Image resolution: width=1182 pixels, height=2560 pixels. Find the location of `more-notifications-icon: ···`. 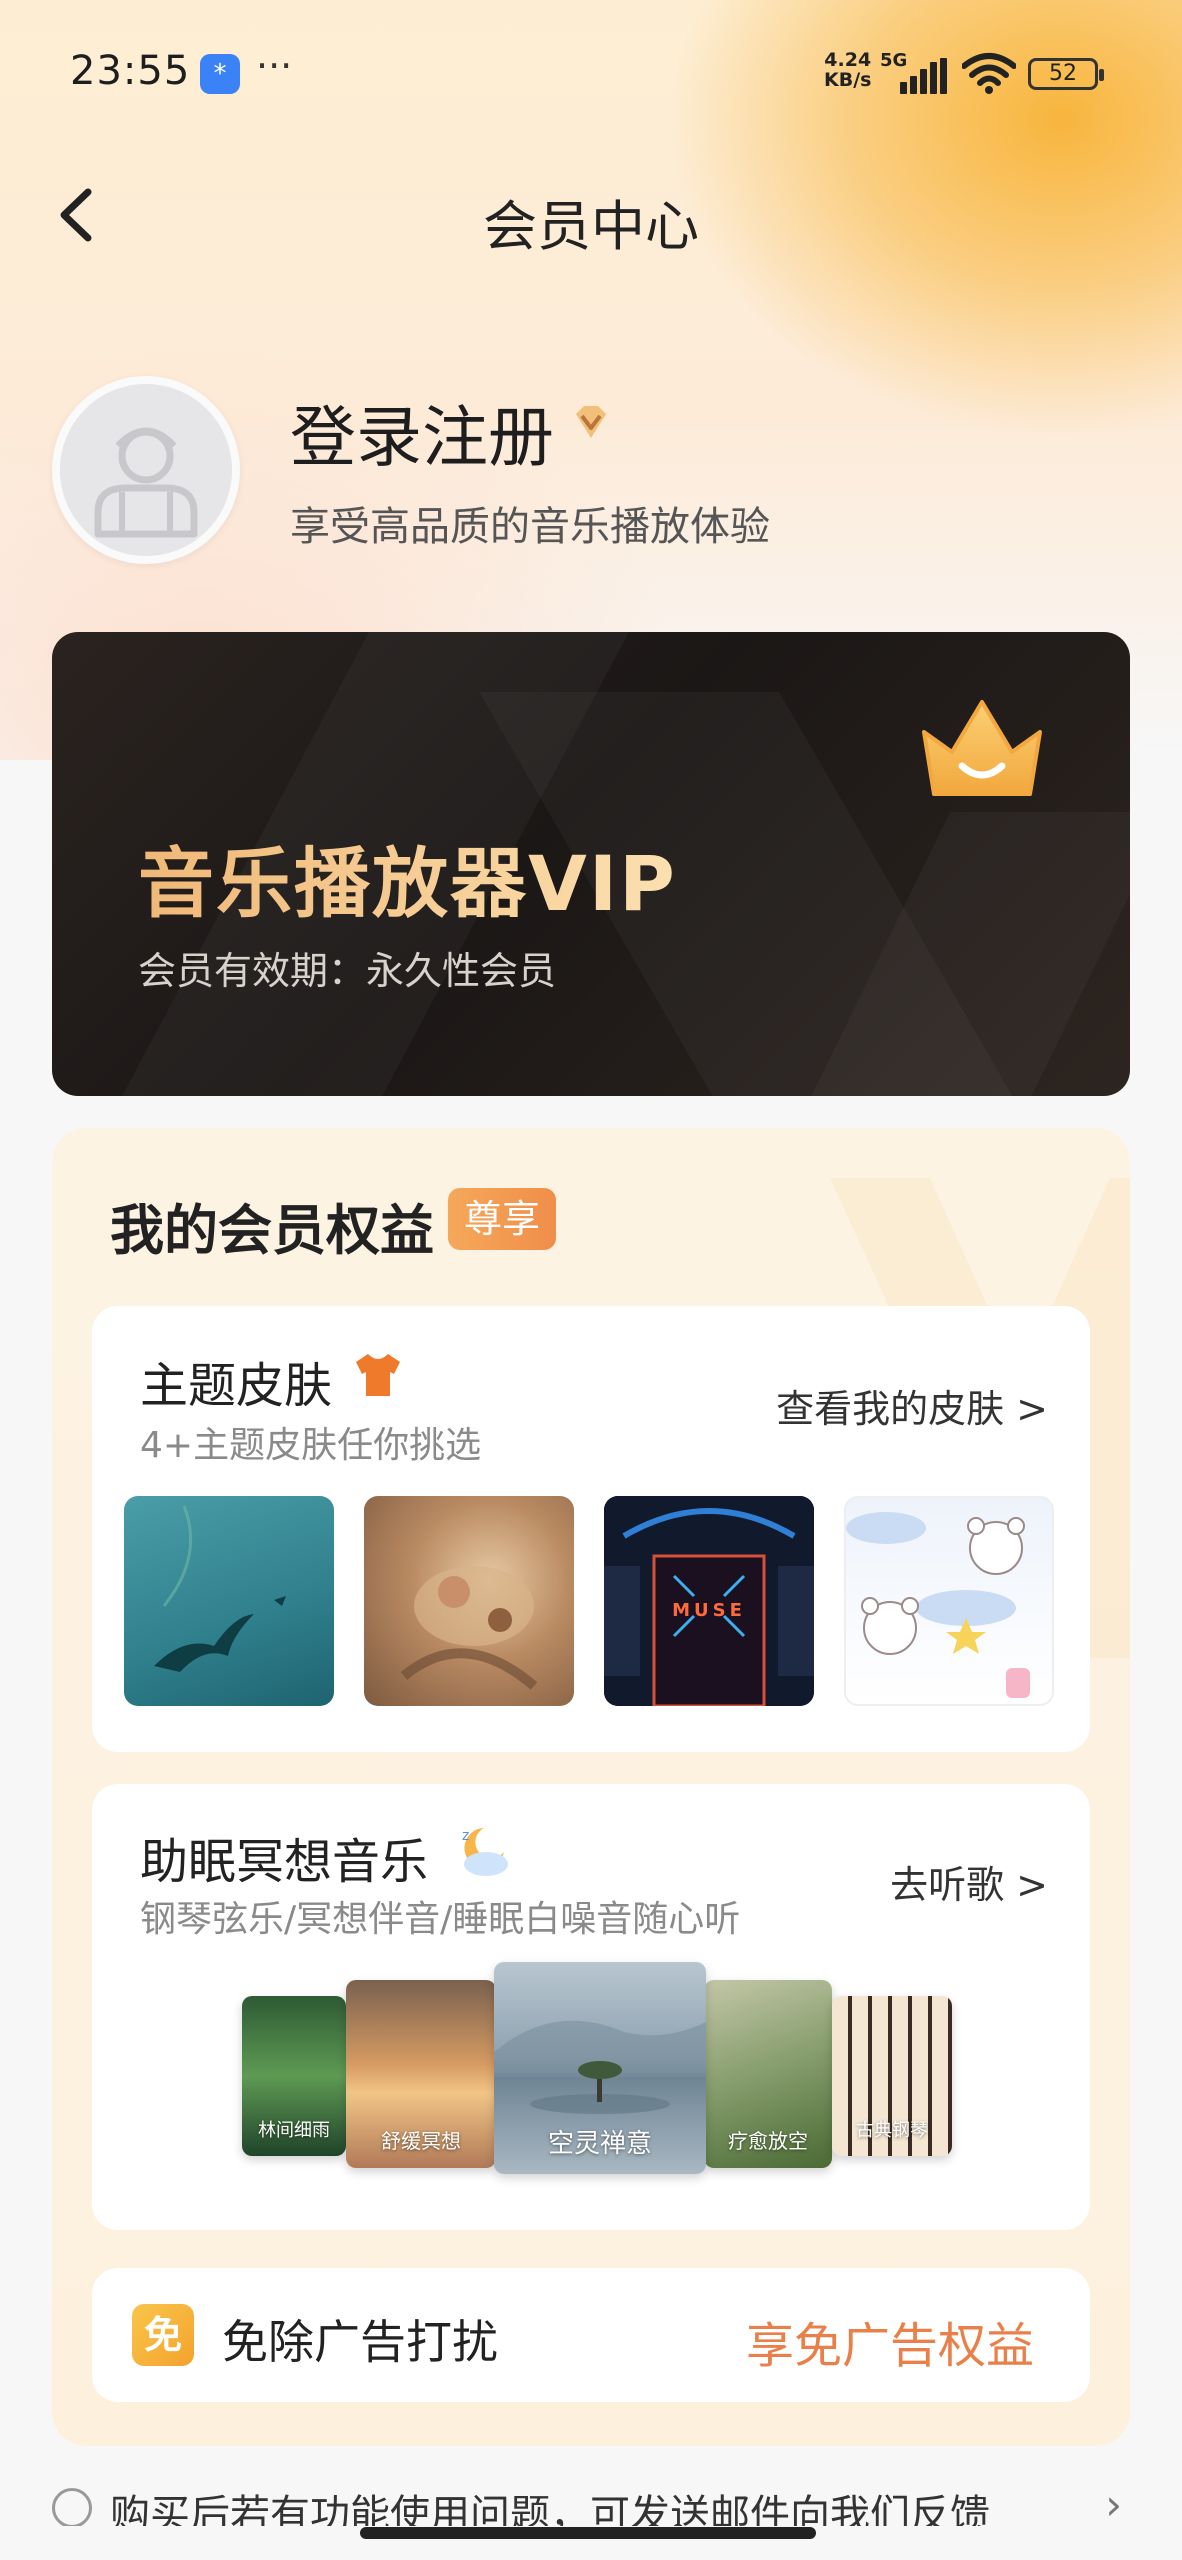

more-notifications-icon: ··· is located at coordinates (274, 66).